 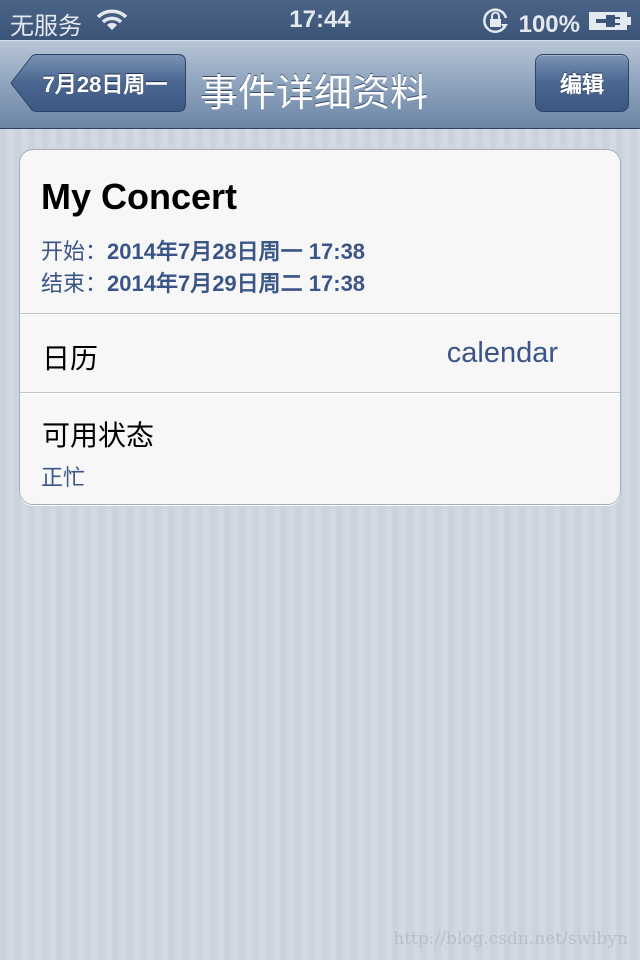 I want to click on availability-row: 可用状态 正忙, so click(x=320, y=449).